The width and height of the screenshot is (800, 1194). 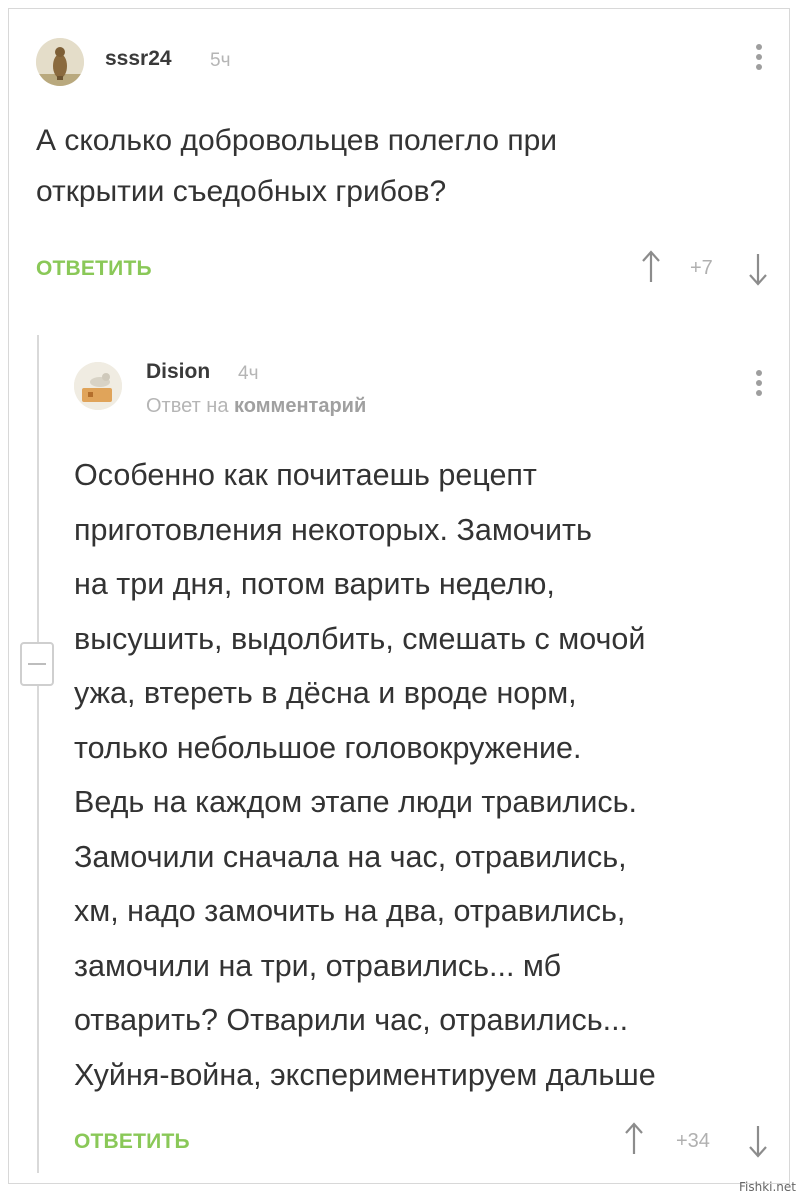 What do you see at coordinates (178, 372) in the screenshot?
I see `reply-author: Dision` at bounding box center [178, 372].